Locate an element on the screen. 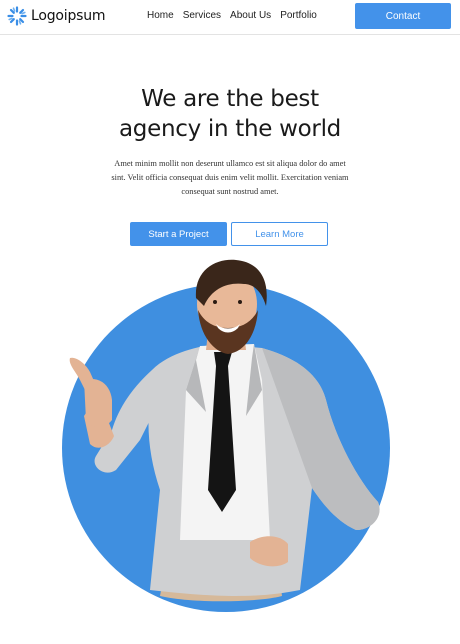  right-hand is located at coordinates (269, 551).